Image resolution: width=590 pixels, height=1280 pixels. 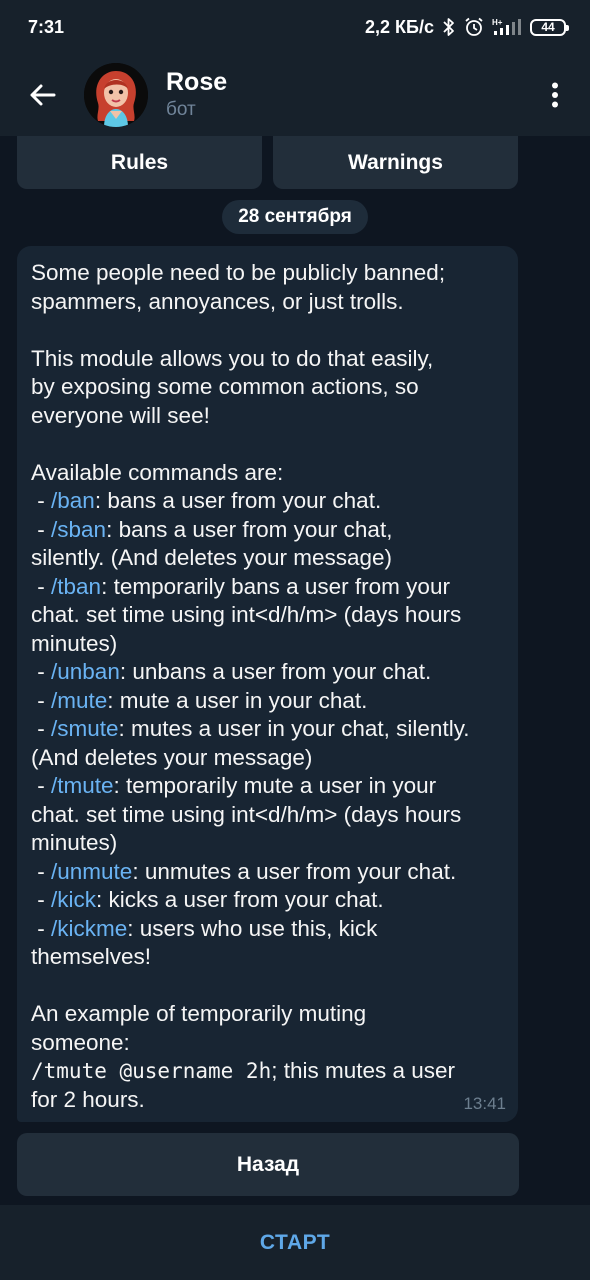 I want to click on chat-header: Rose бот, so click(x=295, y=95).